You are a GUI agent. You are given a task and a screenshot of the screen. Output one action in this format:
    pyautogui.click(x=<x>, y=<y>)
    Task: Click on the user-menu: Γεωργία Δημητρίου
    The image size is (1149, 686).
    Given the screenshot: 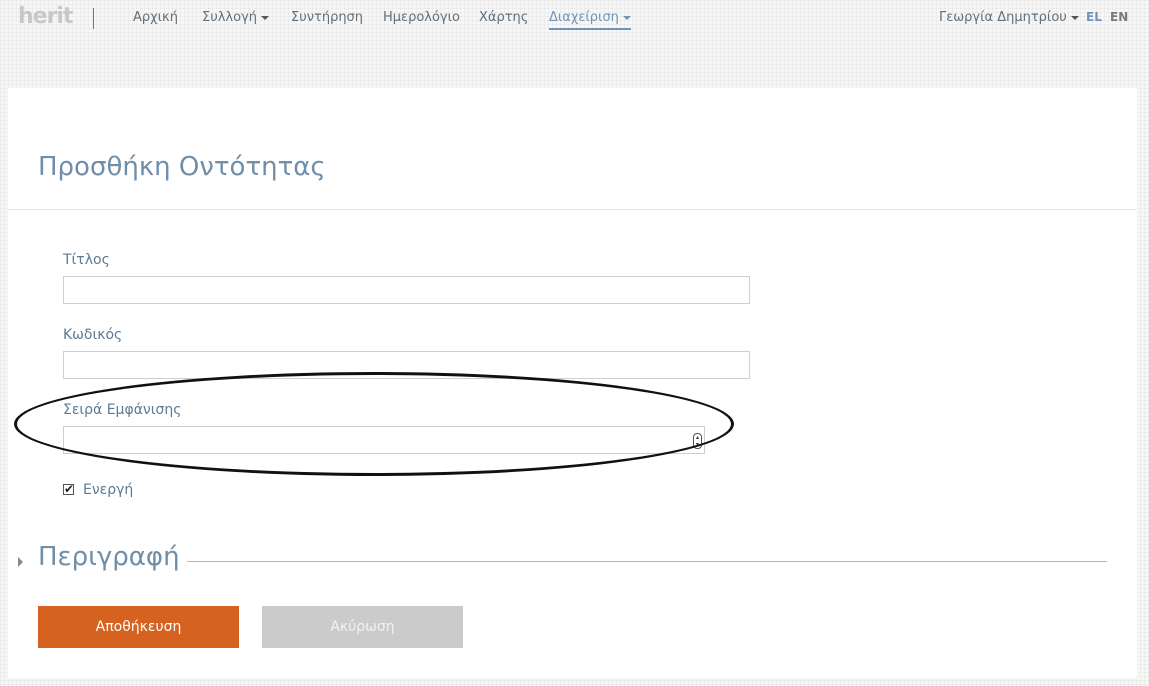 What is the action you would take?
    pyautogui.click(x=1009, y=17)
    